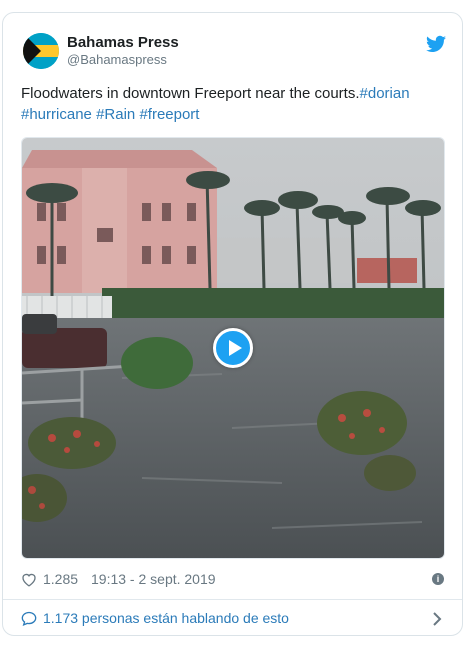 The image size is (465, 646). I want to click on comment-bubble-icon, so click(29, 618).